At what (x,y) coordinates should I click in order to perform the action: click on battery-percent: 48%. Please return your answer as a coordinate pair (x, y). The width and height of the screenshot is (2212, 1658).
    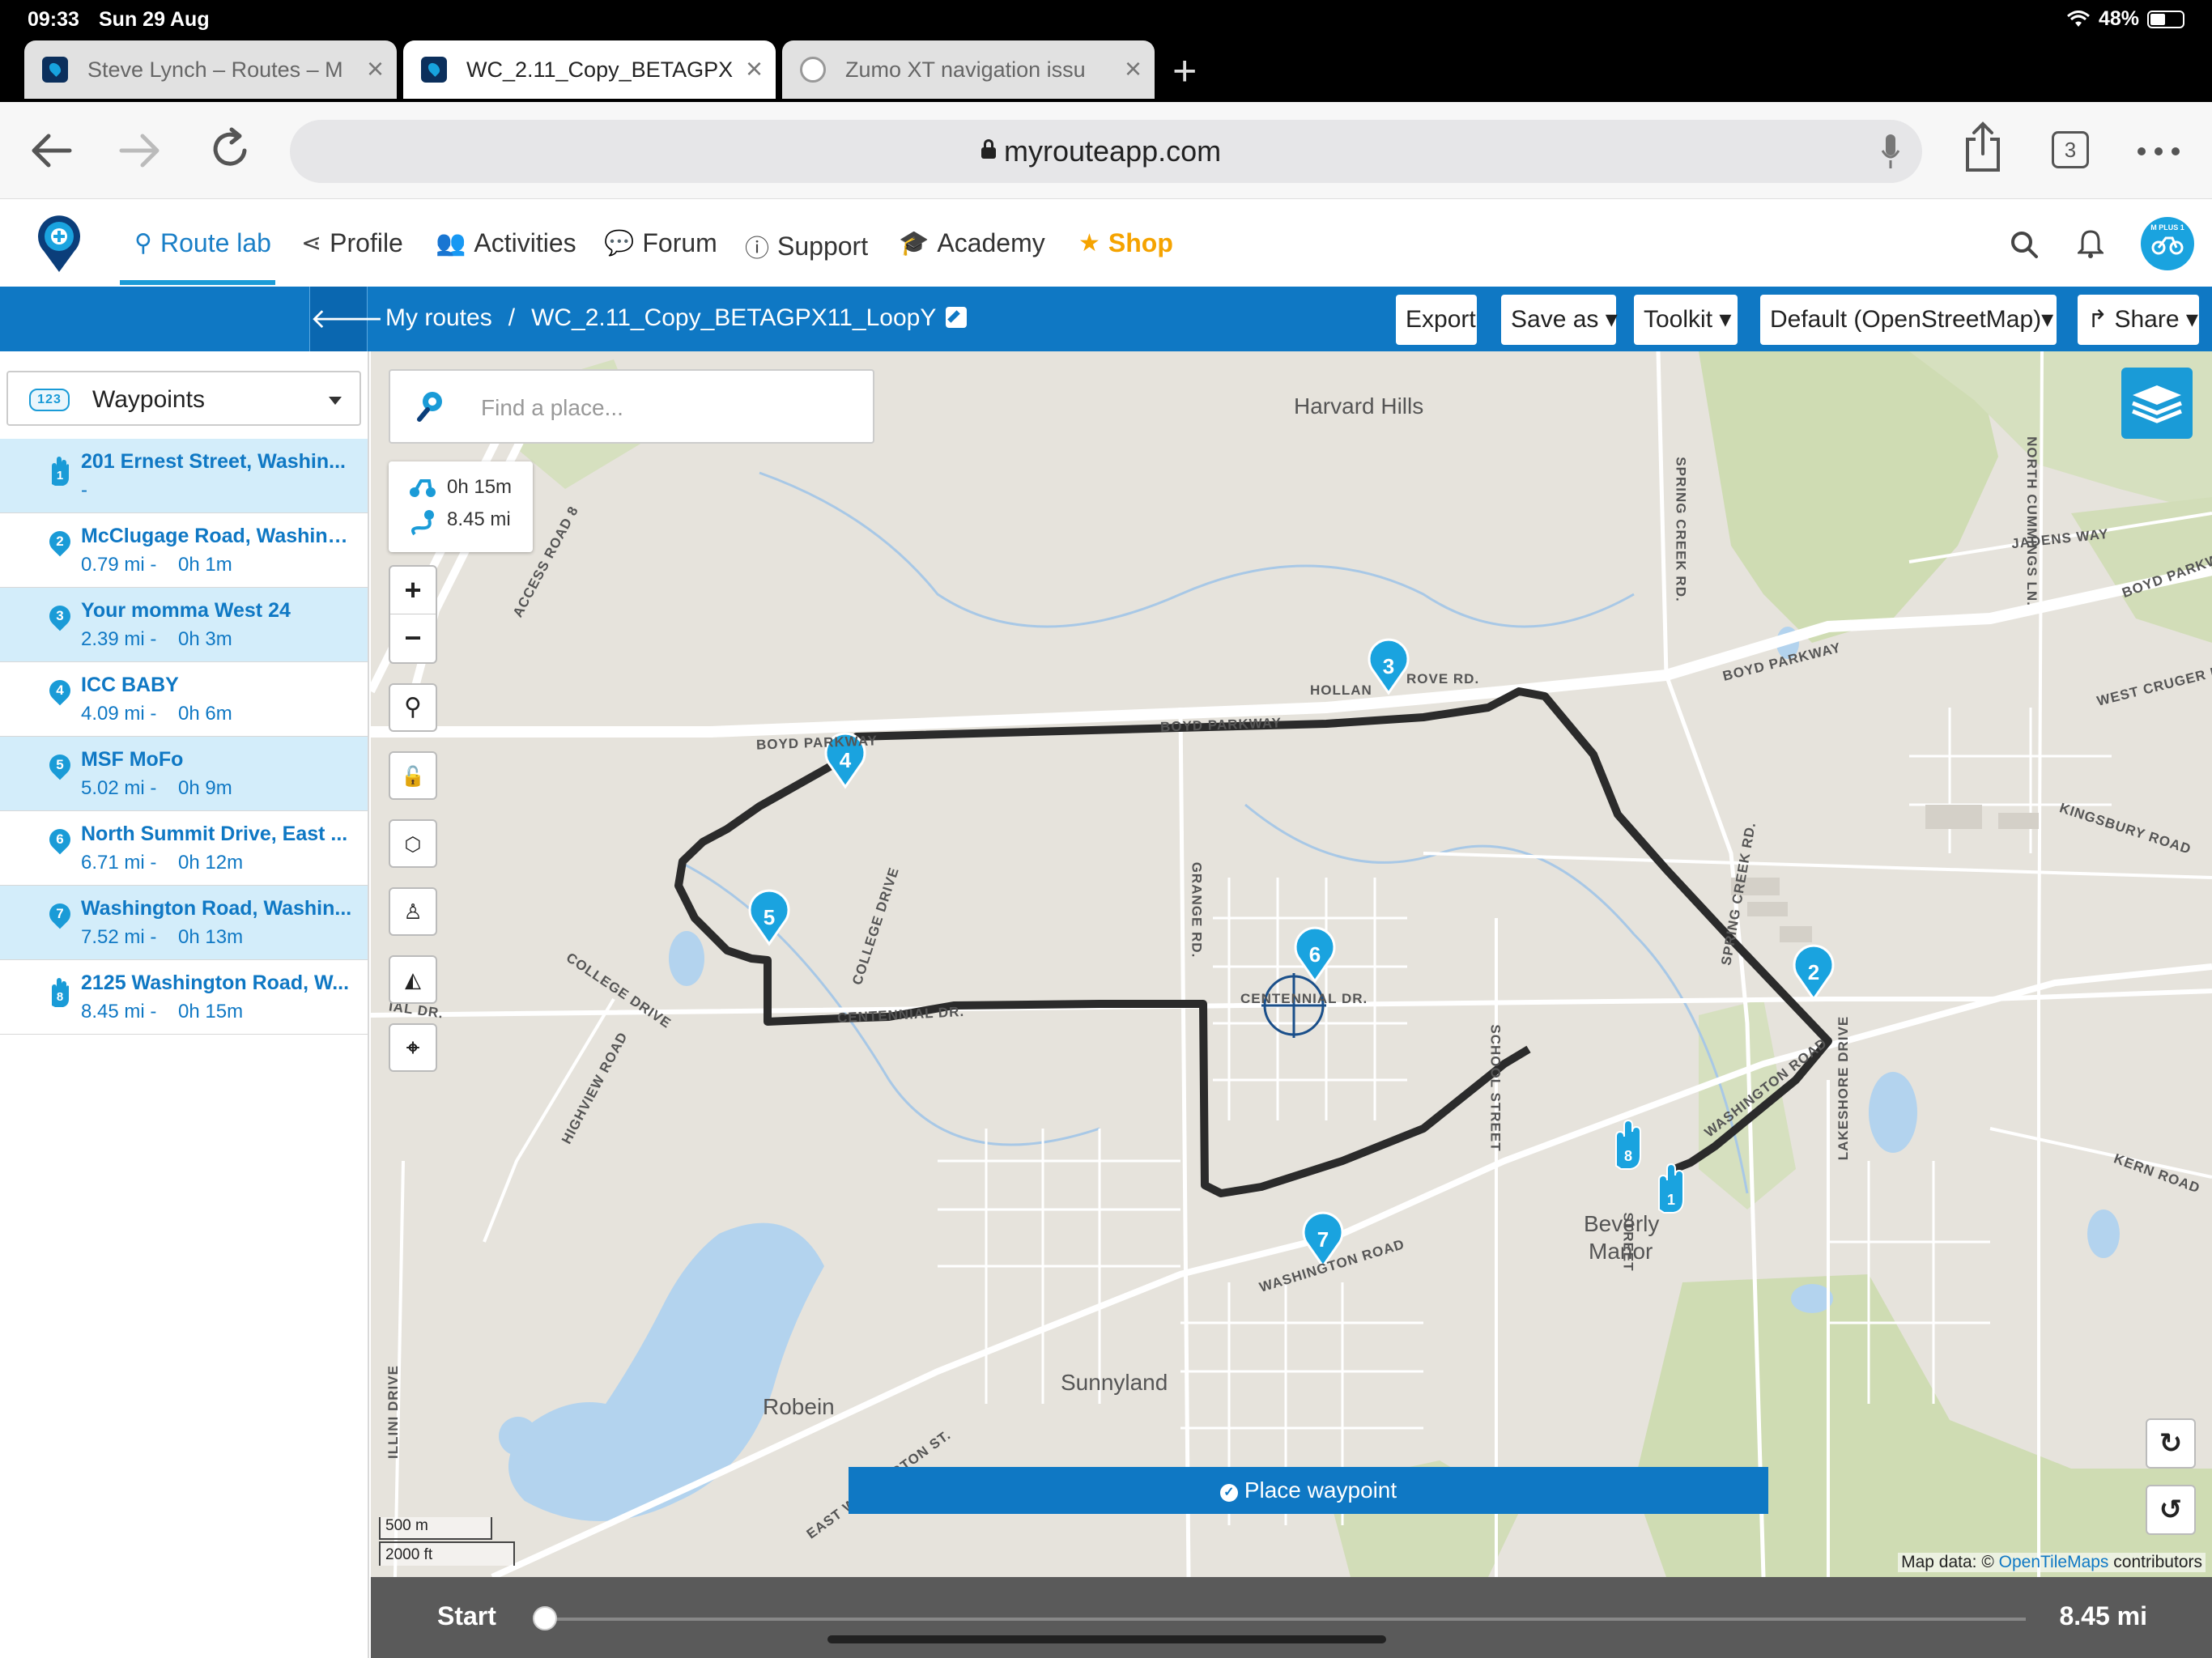
    Looking at the image, I should click on (2118, 18).